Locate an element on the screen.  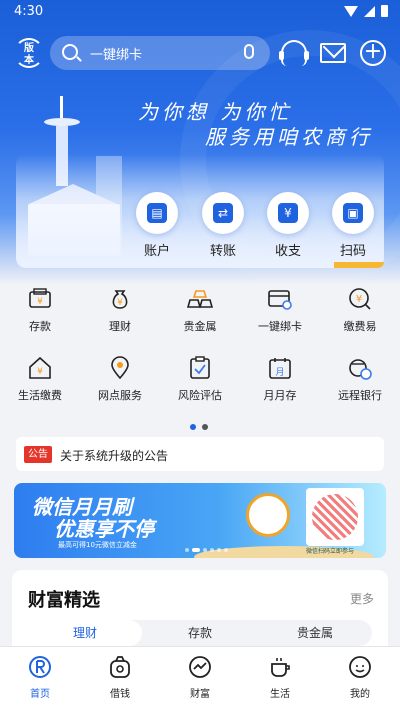
battery-icon is located at coordinates (384, 11).